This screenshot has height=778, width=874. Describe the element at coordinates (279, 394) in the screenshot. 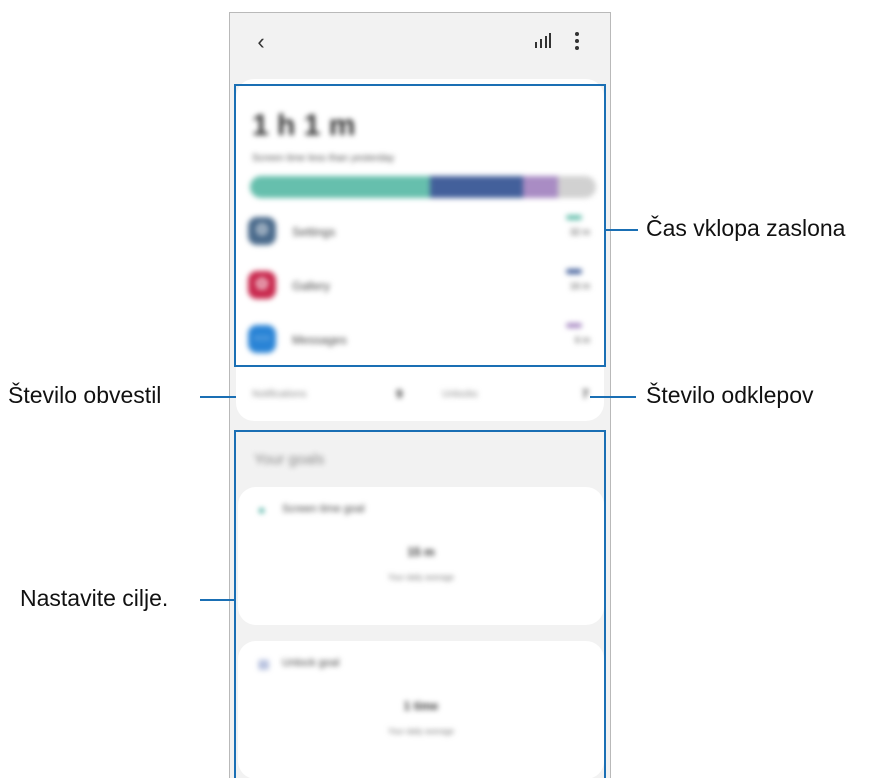

I see `notifications-label: Notifications` at that location.